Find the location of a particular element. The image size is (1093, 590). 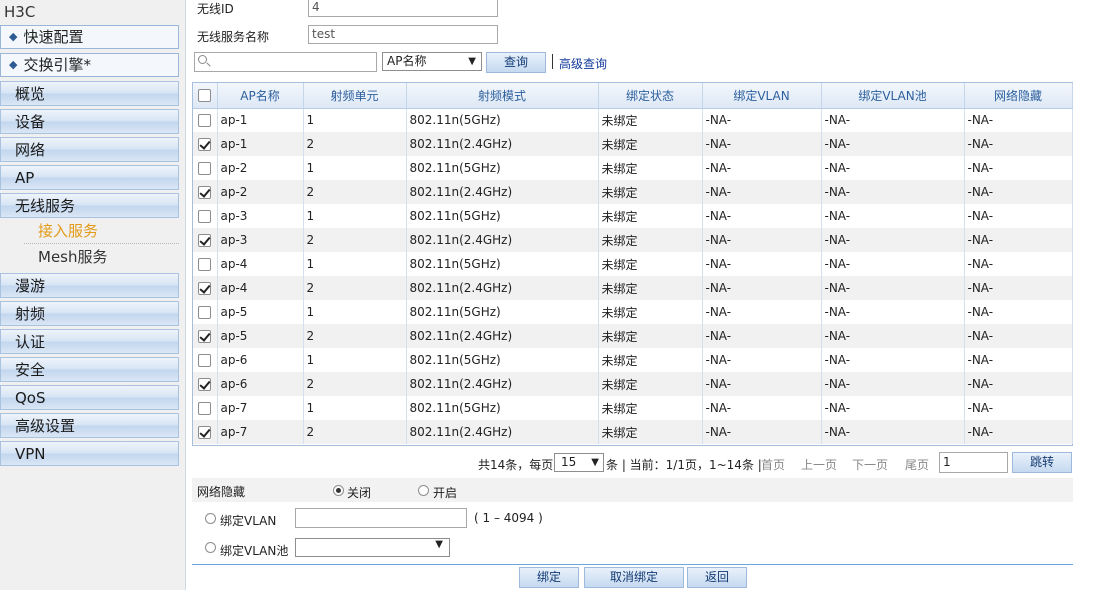

advanced-query-link: 高级查询 is located at coordinates (583, 63).